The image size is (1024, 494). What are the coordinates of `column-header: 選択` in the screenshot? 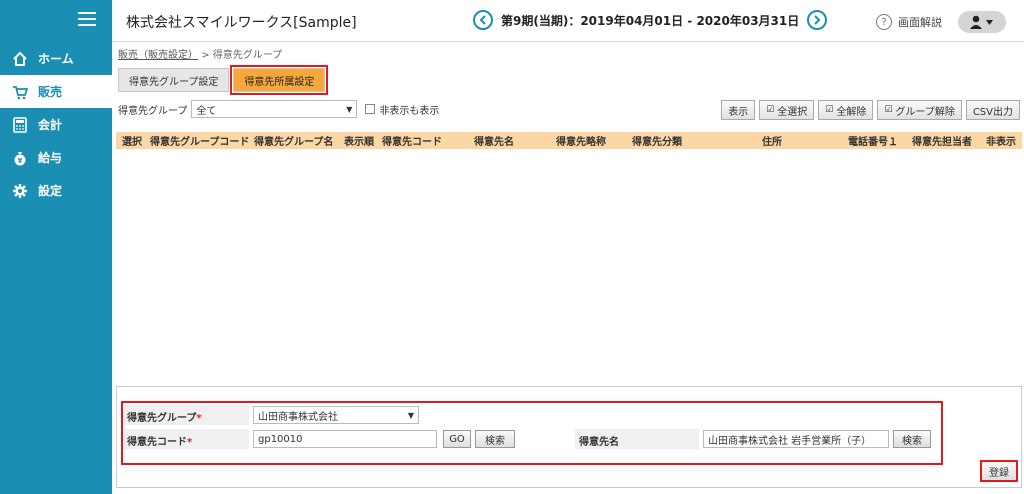 It's located at (132, 140).